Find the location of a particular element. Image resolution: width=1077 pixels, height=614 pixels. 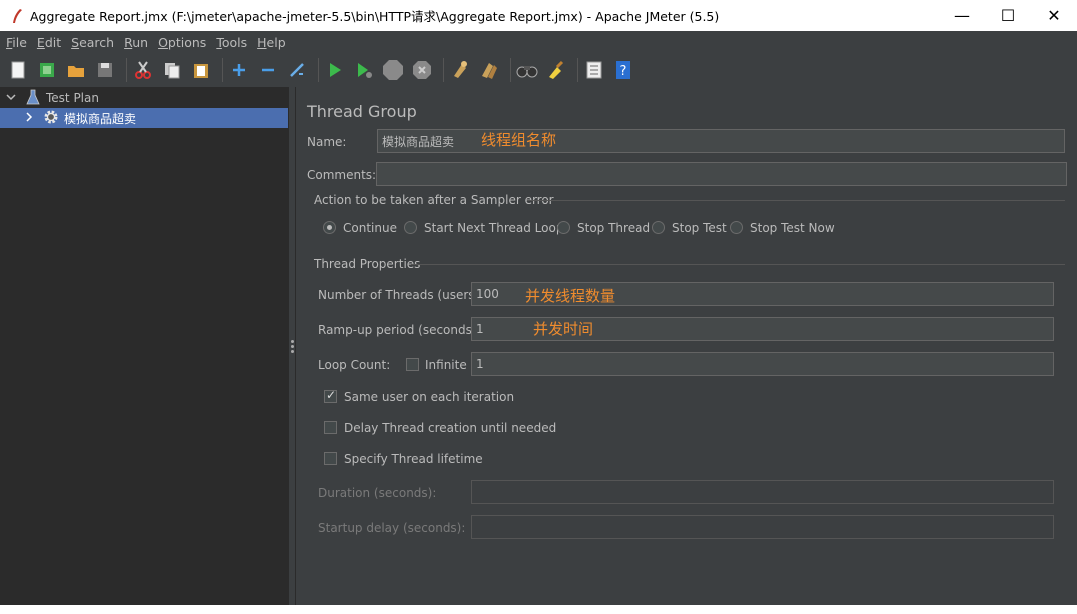

cut-icon is located at coordinates (143, 70).